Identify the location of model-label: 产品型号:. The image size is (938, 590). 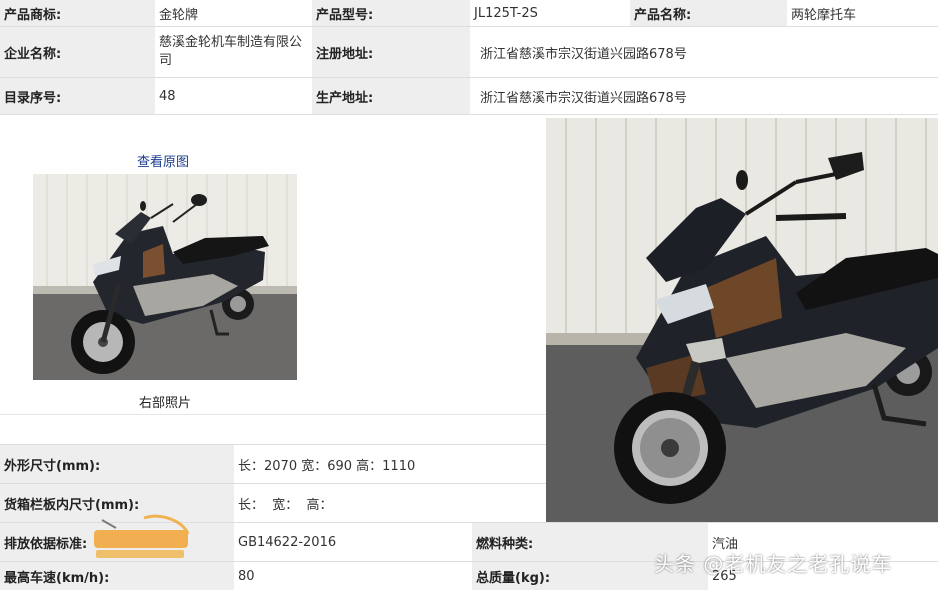
(391, 13).